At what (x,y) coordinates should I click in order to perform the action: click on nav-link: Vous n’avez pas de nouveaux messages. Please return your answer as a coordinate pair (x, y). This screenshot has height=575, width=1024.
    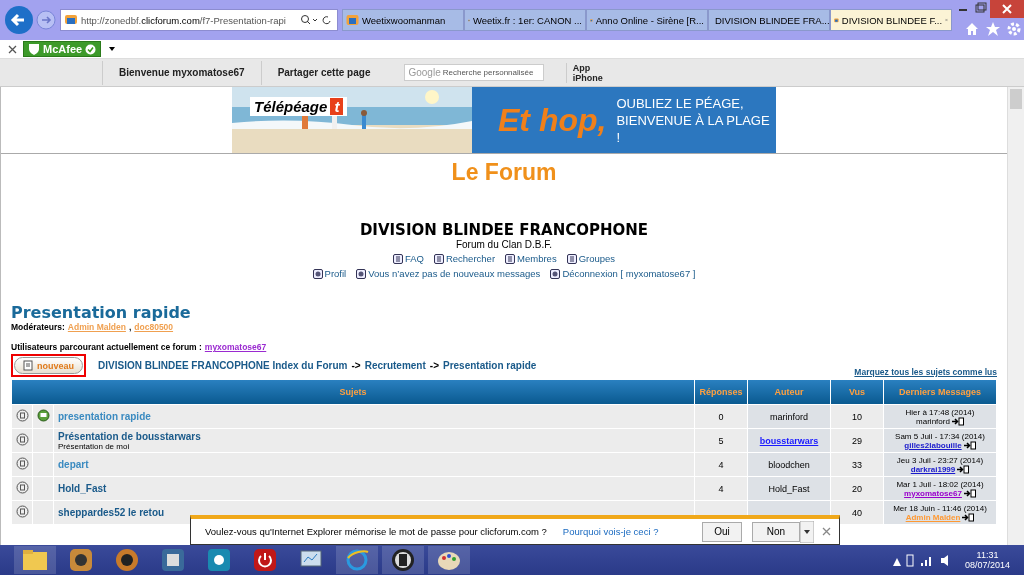
    Looking at the image, I should click on (448, 273).